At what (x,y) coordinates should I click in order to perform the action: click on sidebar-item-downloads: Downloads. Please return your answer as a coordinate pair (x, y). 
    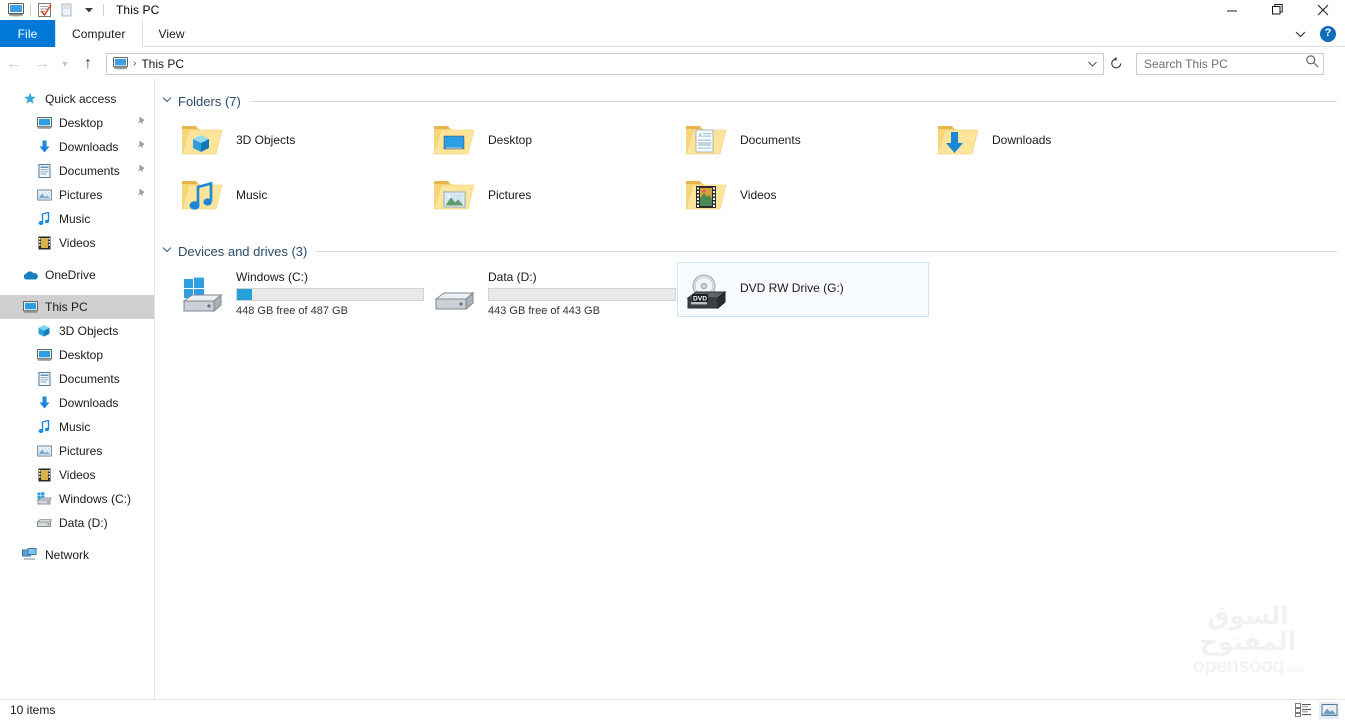
    Looking at the image, I should click on (77, 403).